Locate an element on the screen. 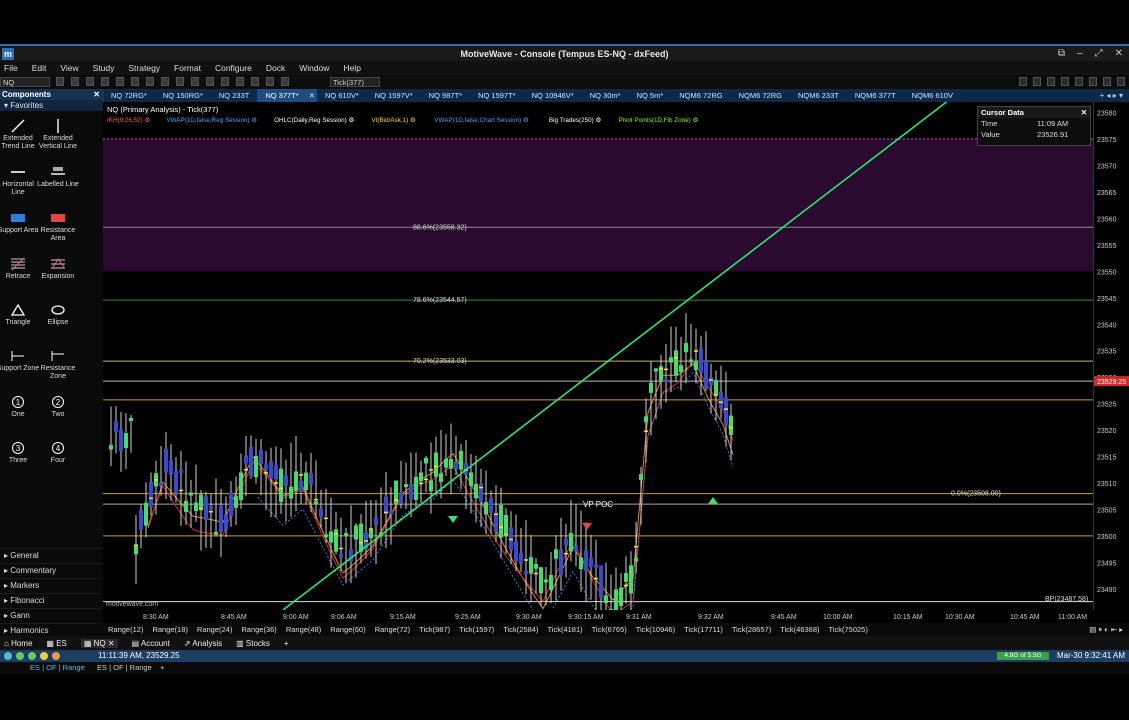  tab-chart-10: NQ 5m* is located at coordinates (650, 95).